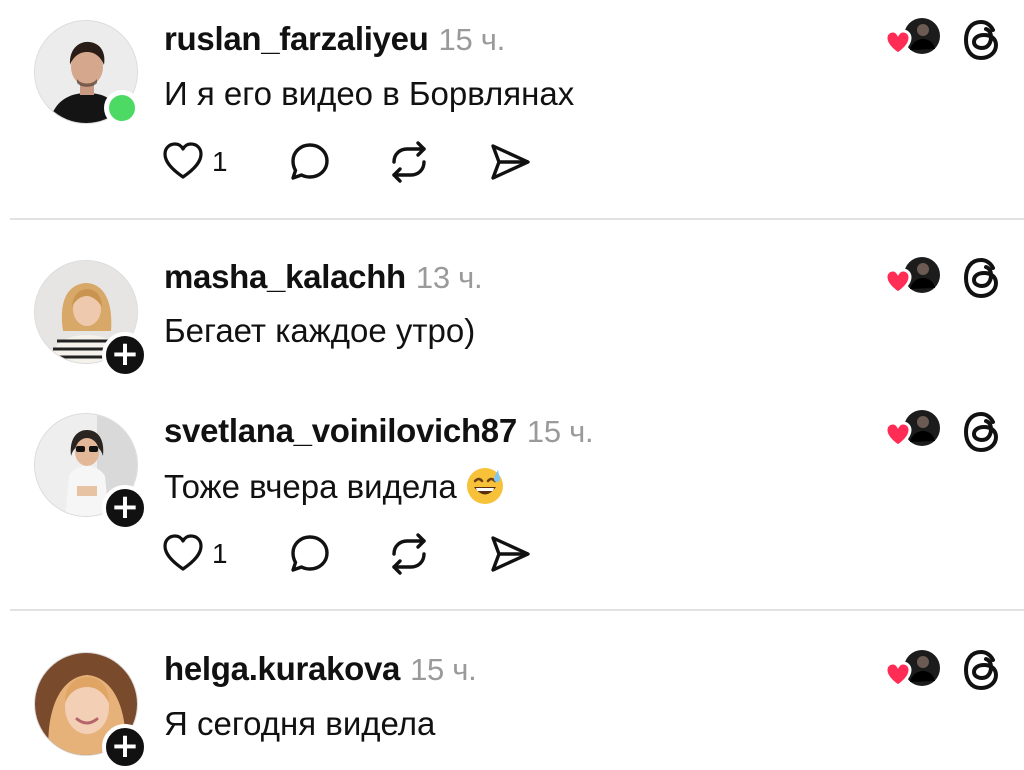 Image resolution: width=1024 pixels, height=770 pixels. I want to click on comment-text-content: Тоже вчера видела, so click(310, 486).